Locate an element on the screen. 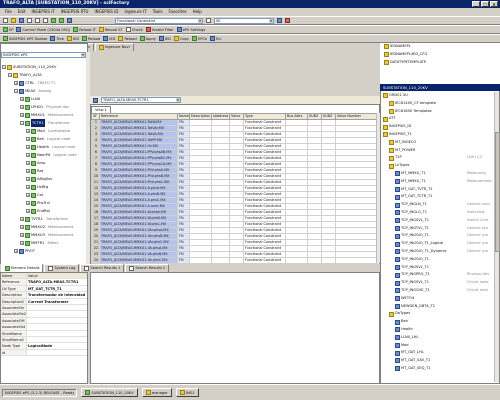 The image size is (500, 400). tree-item: INGEPSIS_ID is located at coordinates (437, 127).